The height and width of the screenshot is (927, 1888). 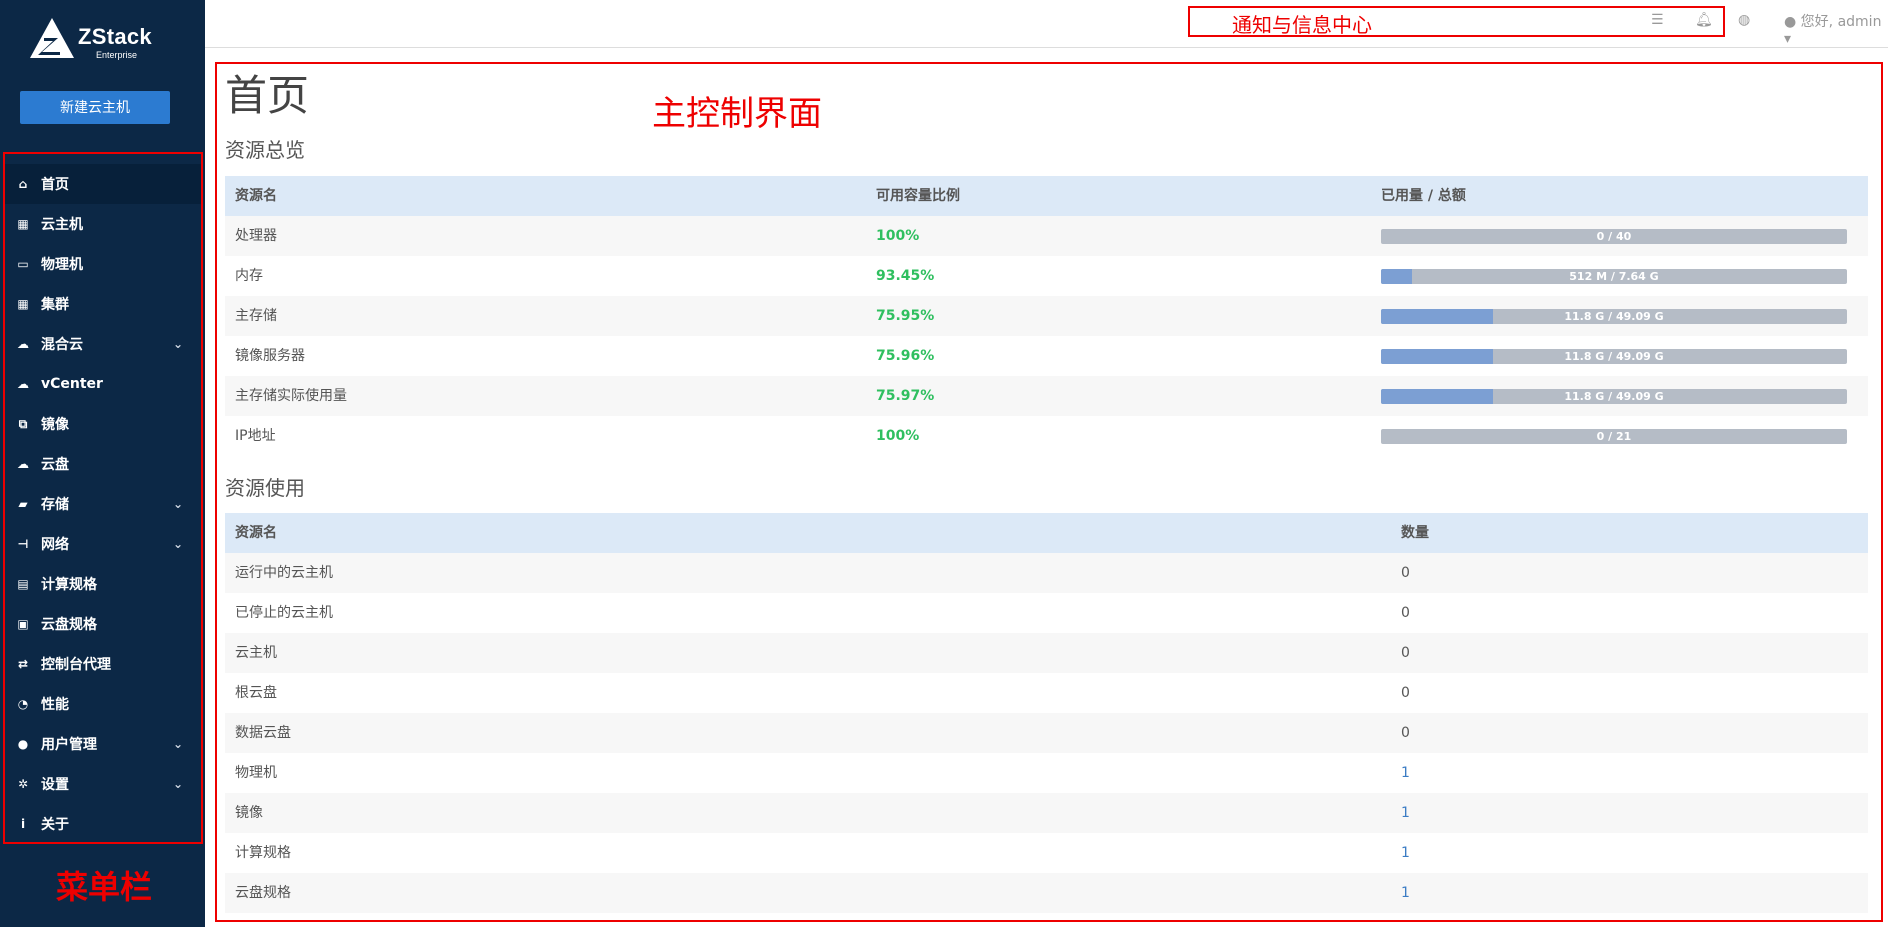 I want to click on table-row: 内存 93.45% 512 M / 7.64 G, so click(x=1046, y=276).